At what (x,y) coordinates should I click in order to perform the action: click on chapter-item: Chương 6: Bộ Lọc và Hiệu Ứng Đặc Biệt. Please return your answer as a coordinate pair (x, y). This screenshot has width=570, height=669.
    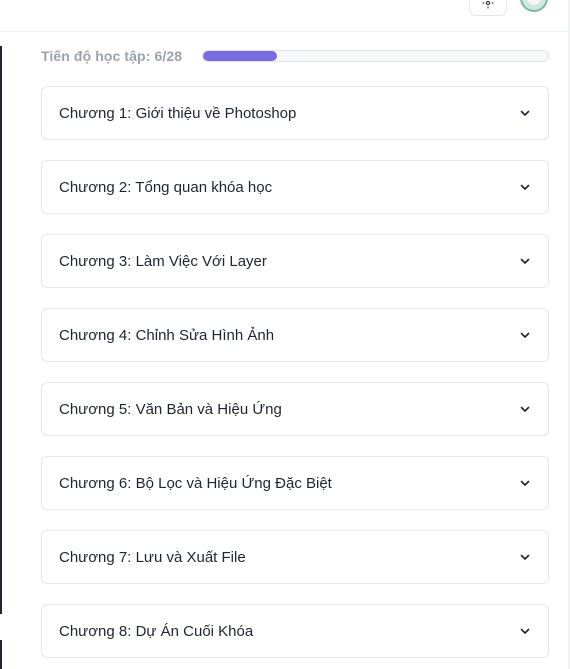
    Looking at the image, I should click on (295, 483).